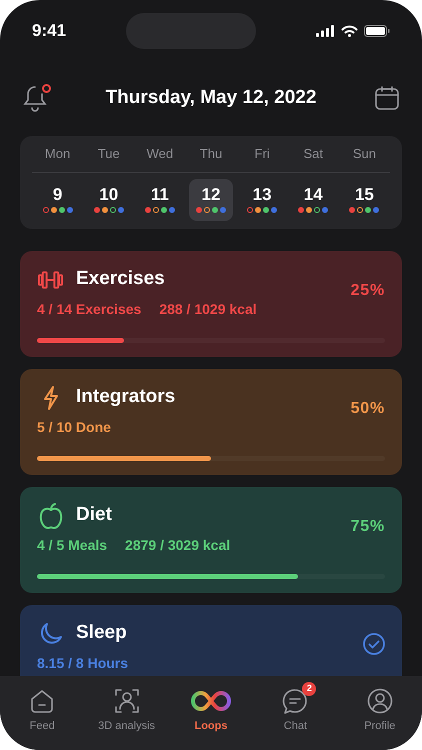 Image resolution: width=422 pixels, height=750 pixels. I want to click on weekday-label: Tue, so click(108, 154).